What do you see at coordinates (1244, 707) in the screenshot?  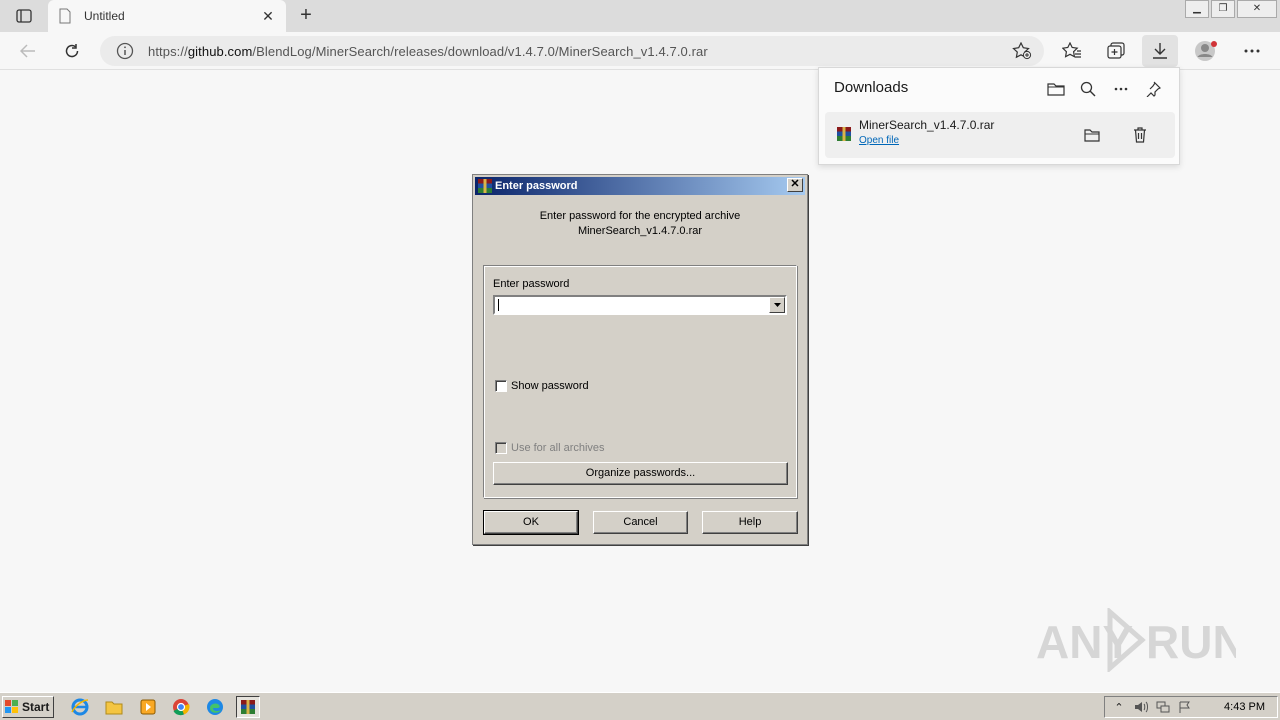 I see `clock: 4:43 PM` at bounding box center [1244, 707].